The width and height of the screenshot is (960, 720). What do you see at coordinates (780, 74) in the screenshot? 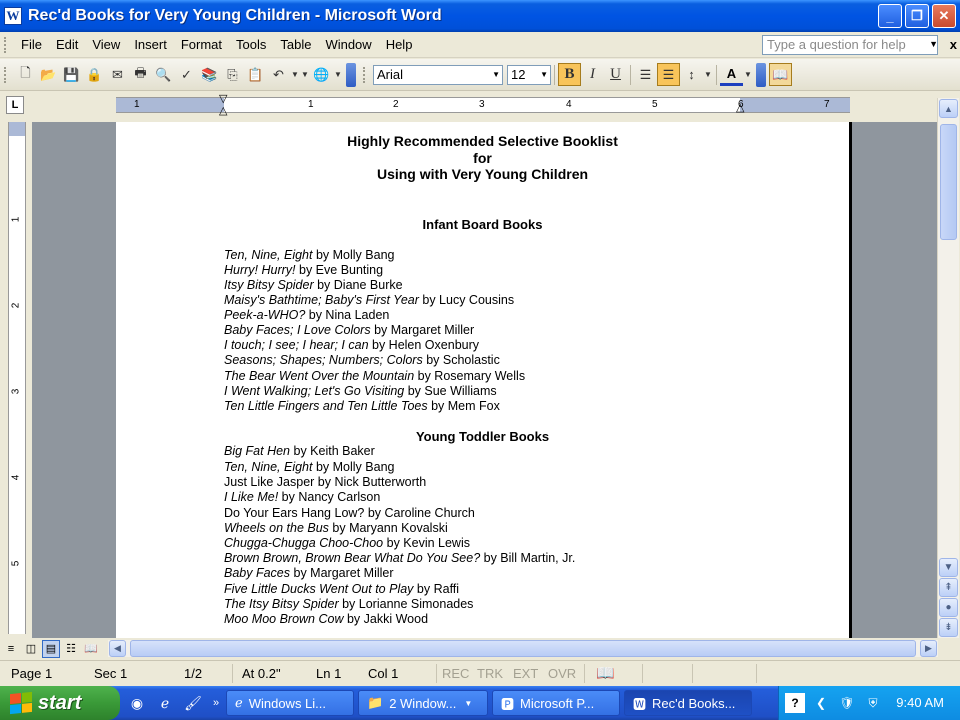
I see `read-mode-icon: 📖` at bounding box center [780, 74].